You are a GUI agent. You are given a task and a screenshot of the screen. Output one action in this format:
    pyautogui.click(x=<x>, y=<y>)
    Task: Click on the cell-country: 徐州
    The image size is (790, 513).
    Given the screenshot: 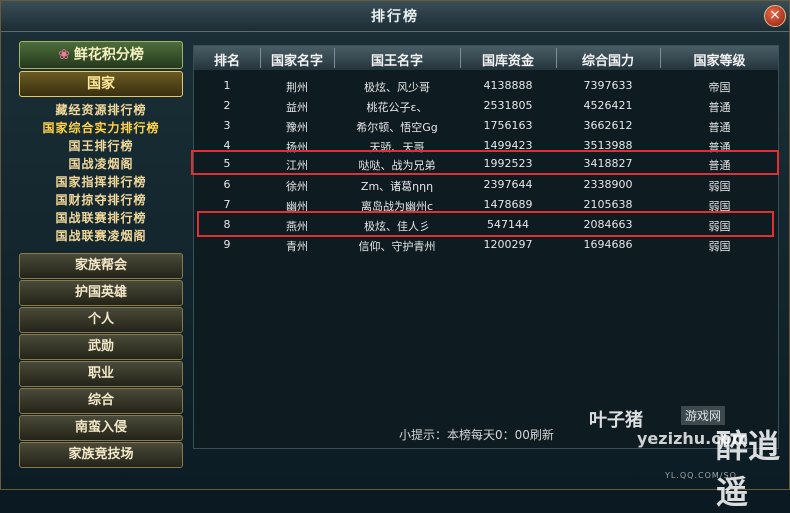 What is the action you would take?
    pyautogui.click(x=297, y=186)
    